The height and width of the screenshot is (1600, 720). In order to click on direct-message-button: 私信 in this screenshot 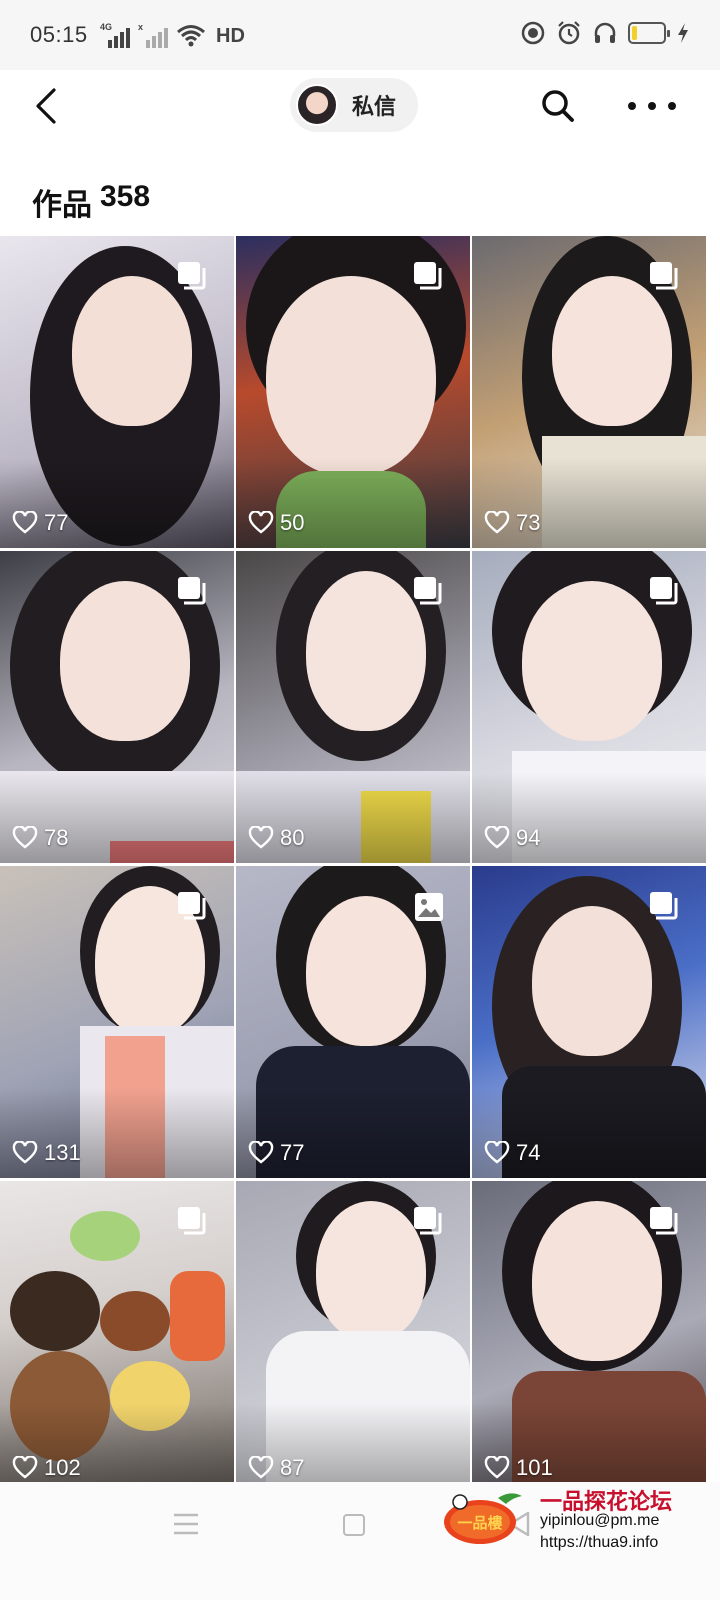, I will do `click(354, 105)`.